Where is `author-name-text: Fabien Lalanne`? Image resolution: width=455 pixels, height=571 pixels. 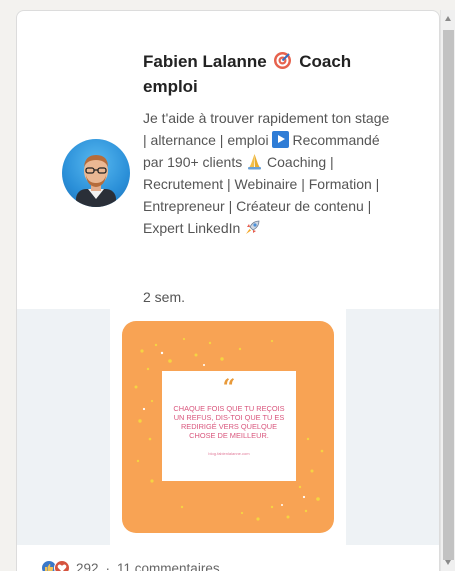 author-name-text: Fabien Lalanne is located at coordinates (205, 61).